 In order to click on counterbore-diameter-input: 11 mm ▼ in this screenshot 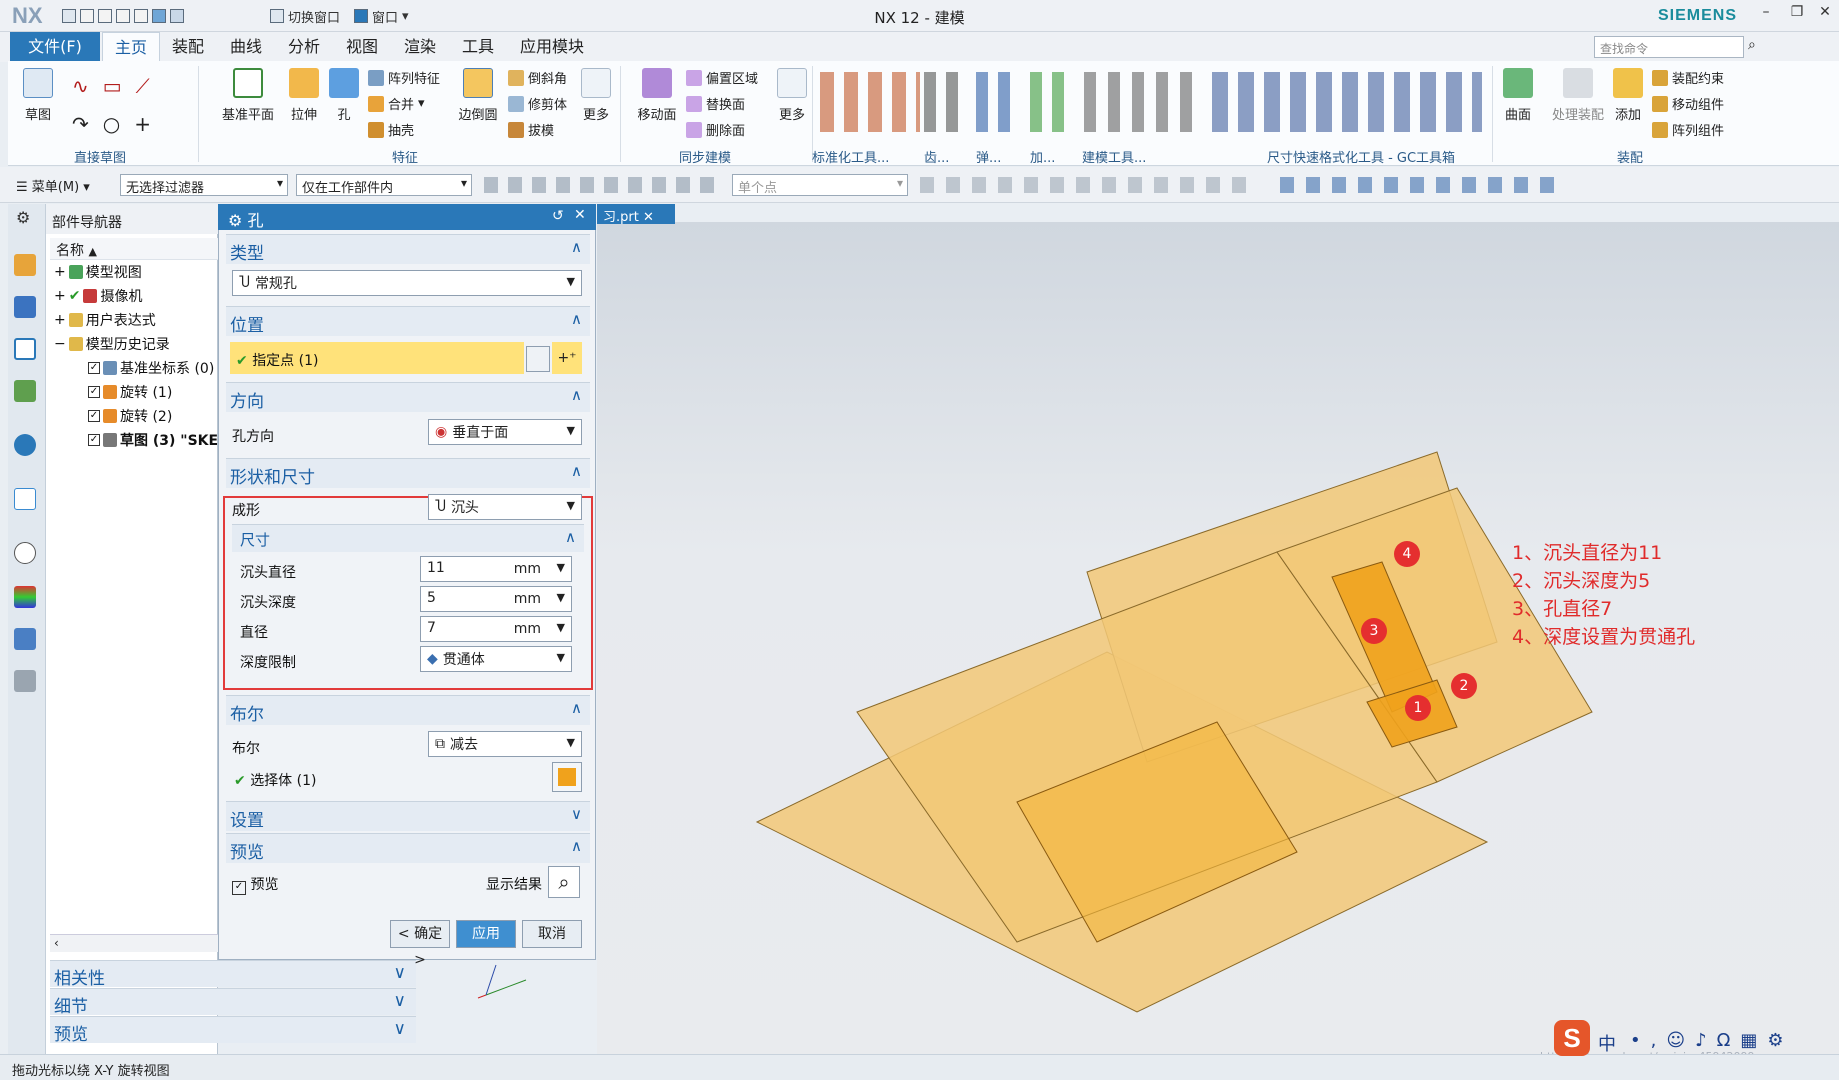, I will do `click(496, 569)`.